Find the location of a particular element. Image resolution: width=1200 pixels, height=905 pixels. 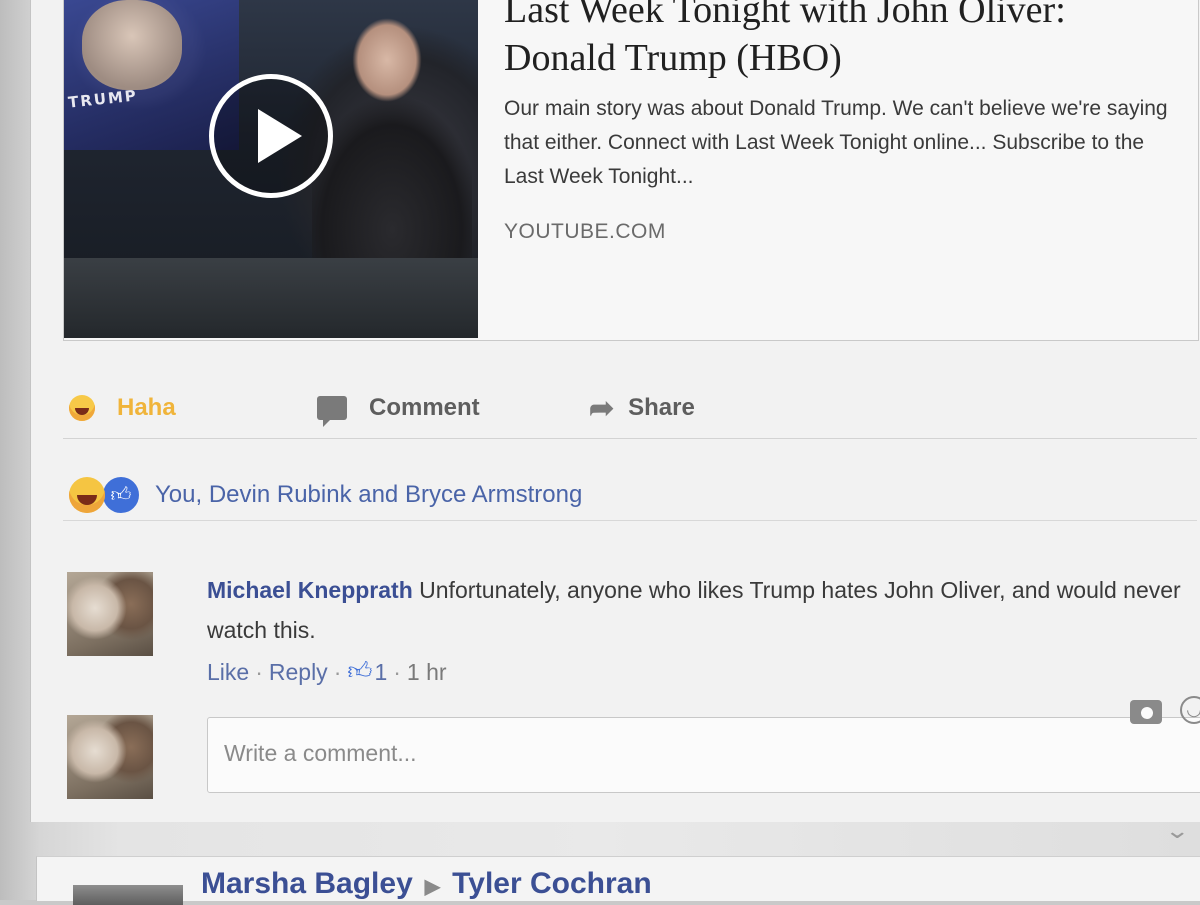

comment-meta: Like · Reply · 👍︎ 1 · 1 hr is located at coordinates (327, 672).